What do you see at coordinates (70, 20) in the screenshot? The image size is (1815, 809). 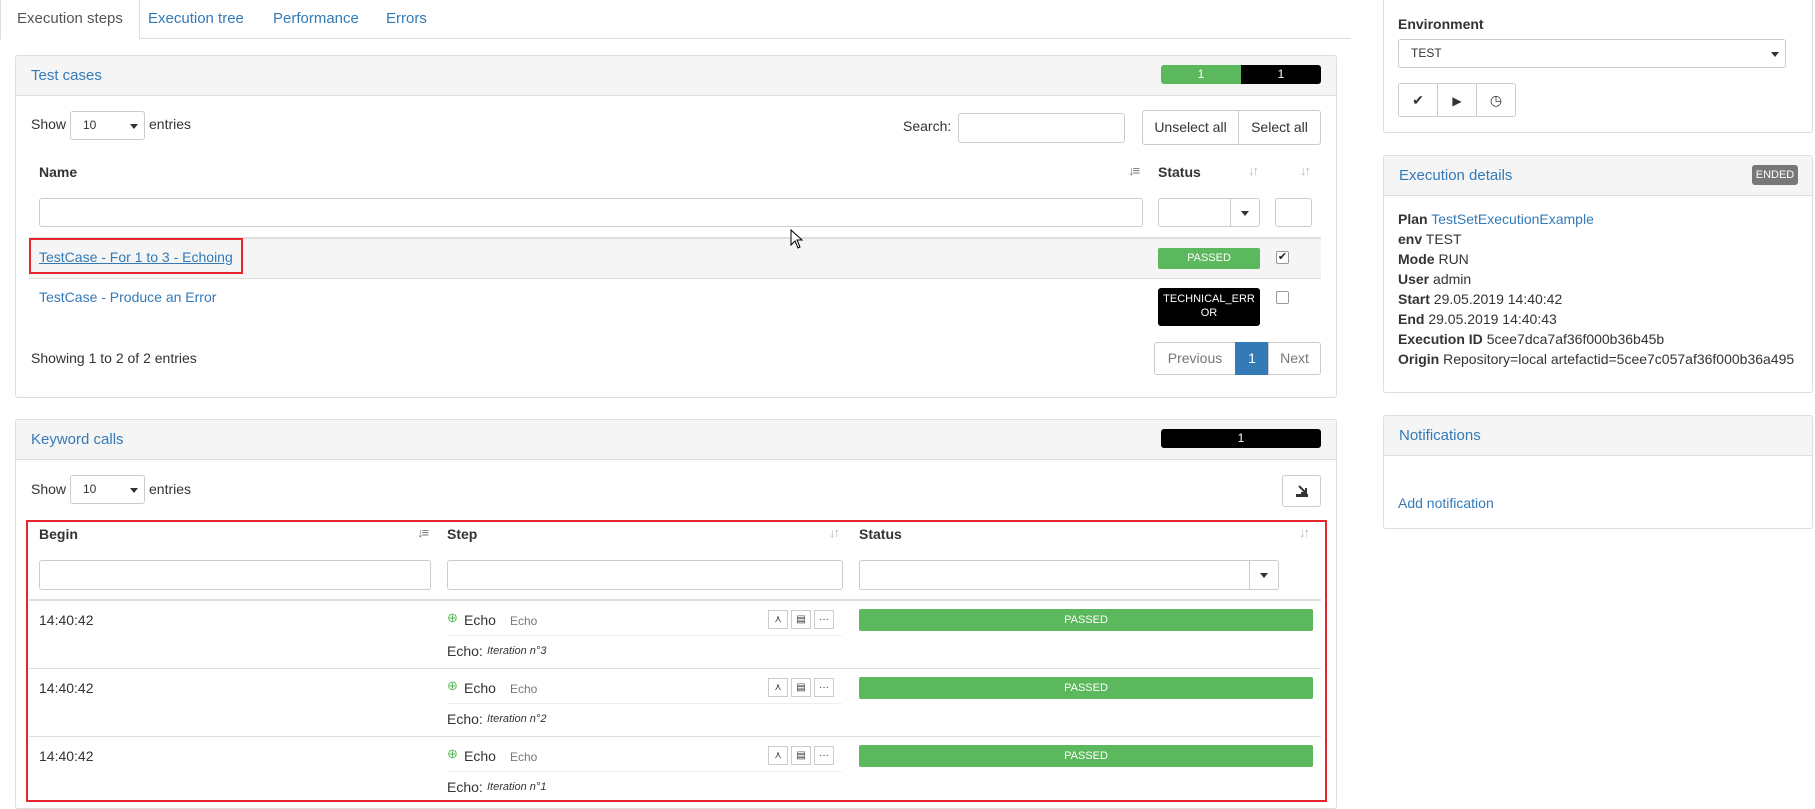 I see `tab-execution-steps: Execution steps` at bounding box center [70, 20].